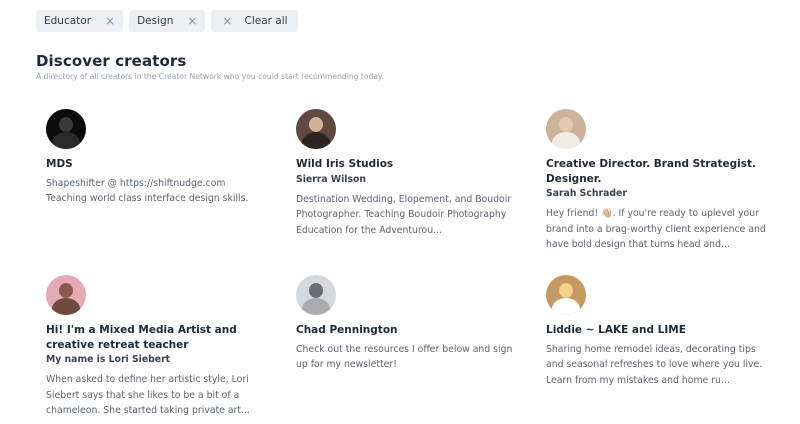 The width and height of the screenshot is (800, 424). I want to click on creator-name: Chad Pennington, so click(406, 330).